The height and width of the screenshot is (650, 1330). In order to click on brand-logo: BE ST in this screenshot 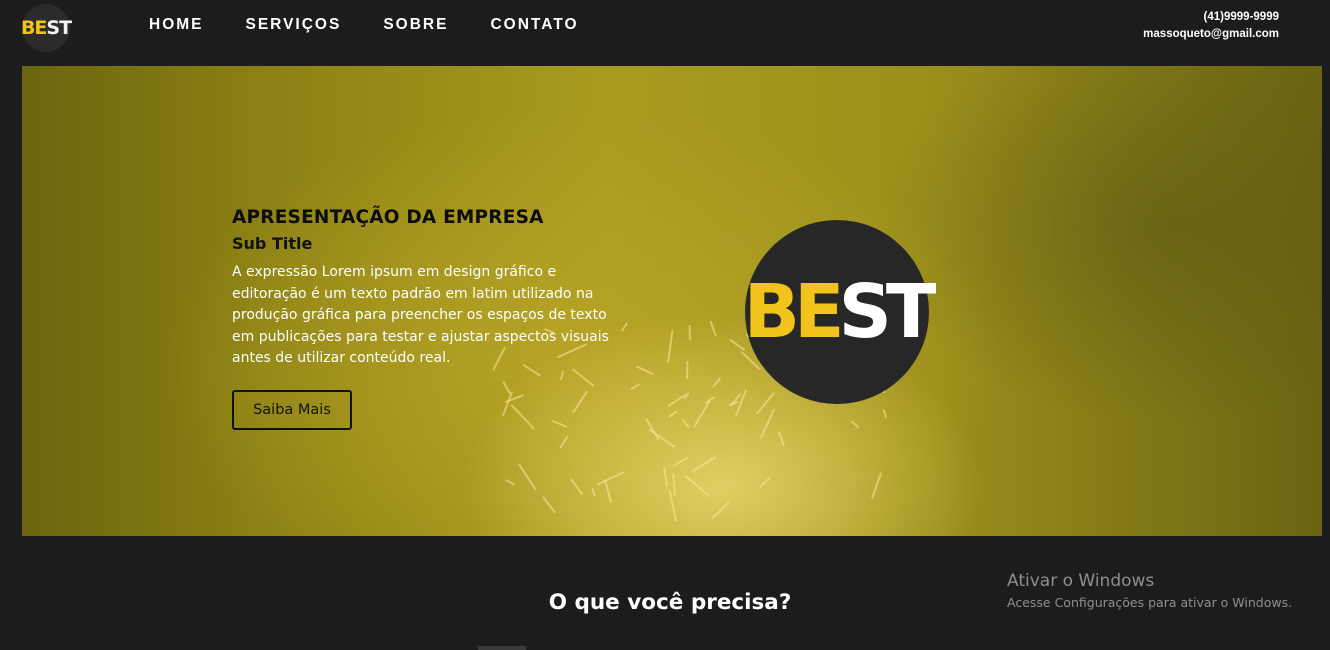, I will do `click(46, 28)`.